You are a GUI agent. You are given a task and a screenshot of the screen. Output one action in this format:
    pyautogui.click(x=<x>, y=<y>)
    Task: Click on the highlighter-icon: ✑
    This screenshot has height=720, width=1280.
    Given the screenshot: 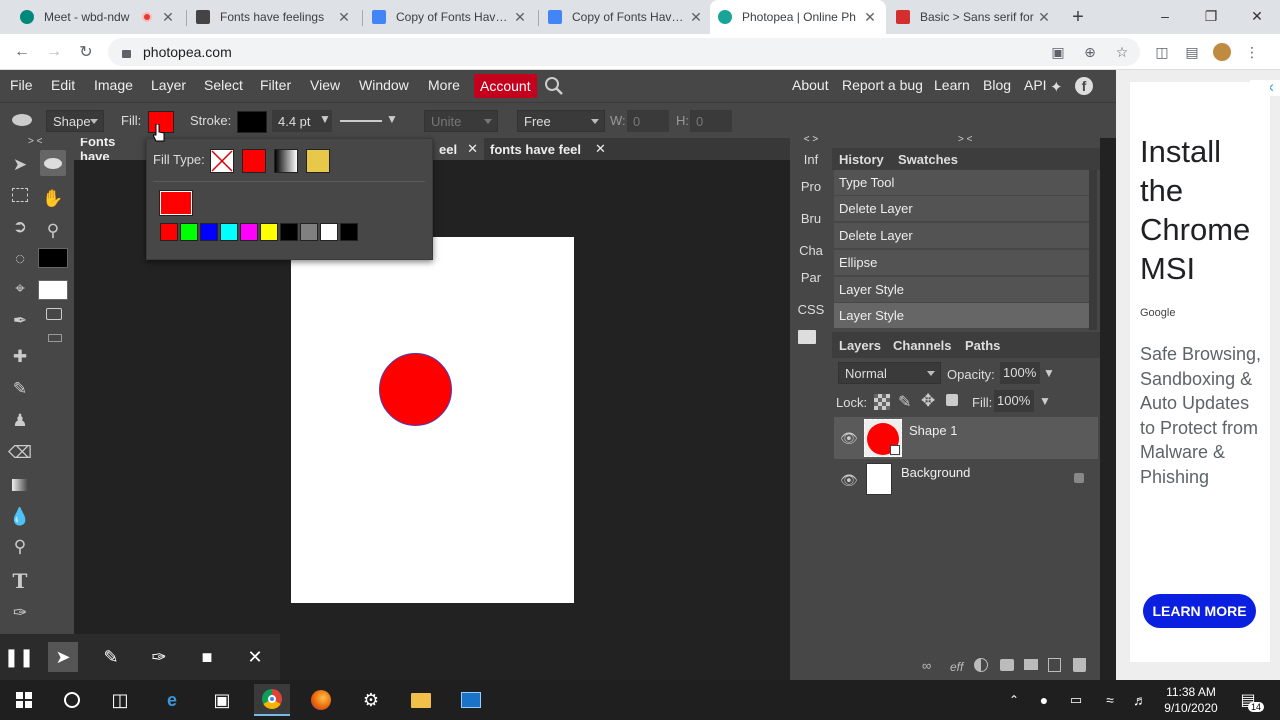 What is the action you would take?
    pyautogui.click(x=159, y=657)
    